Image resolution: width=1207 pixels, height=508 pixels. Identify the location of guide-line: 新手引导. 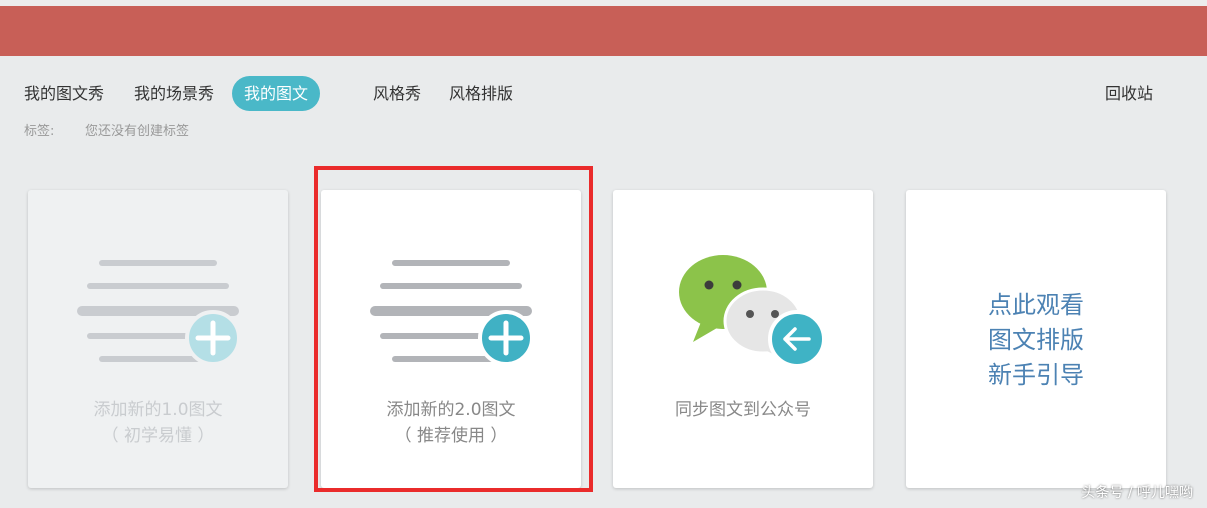
(1036, 375).